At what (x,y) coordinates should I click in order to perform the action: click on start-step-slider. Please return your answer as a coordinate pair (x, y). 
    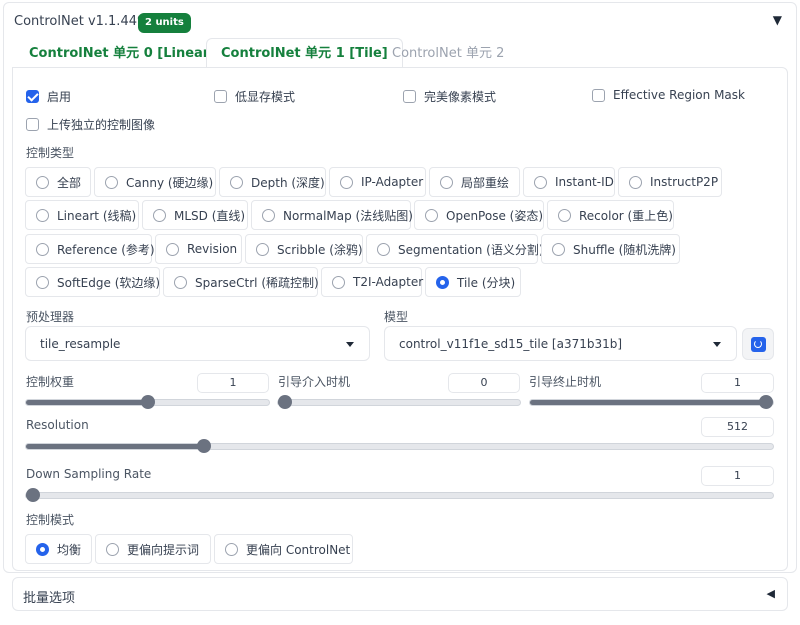
    Looking at the image, I should click on (399, 402).